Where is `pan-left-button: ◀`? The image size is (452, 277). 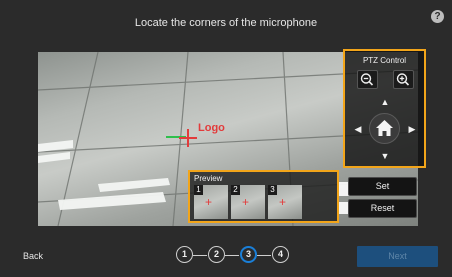 pan-left-button: ◀ is located at coordinates (358, 129).